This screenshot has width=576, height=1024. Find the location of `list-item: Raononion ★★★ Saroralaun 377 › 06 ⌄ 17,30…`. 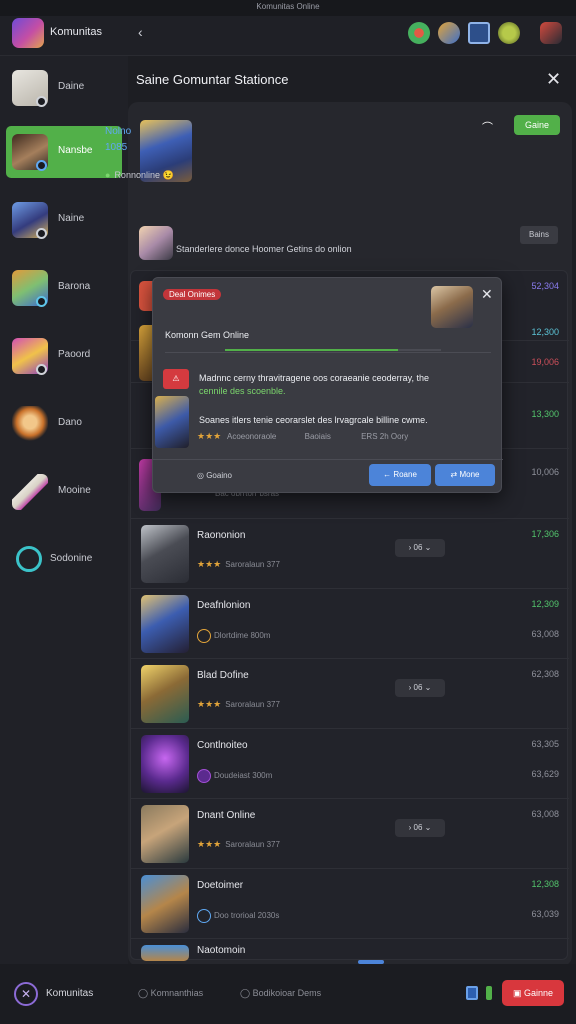

list-item: Raononion ★★★ Saroralaun 377 › 06 ⌄ 17,30… is located at coordinates (350, 554).